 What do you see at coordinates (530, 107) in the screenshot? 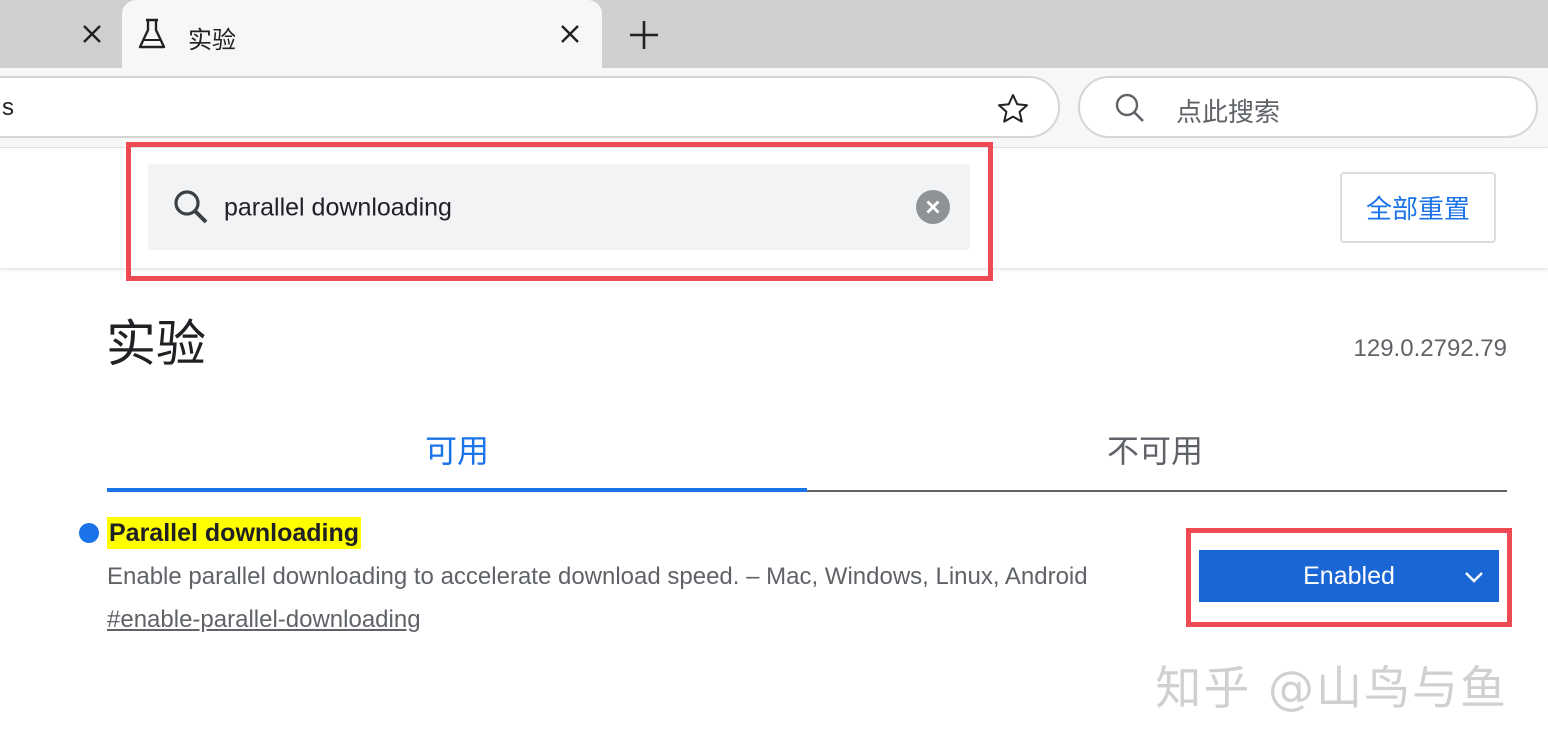
I see `address-bar: s` at bounding box center [530, 107].